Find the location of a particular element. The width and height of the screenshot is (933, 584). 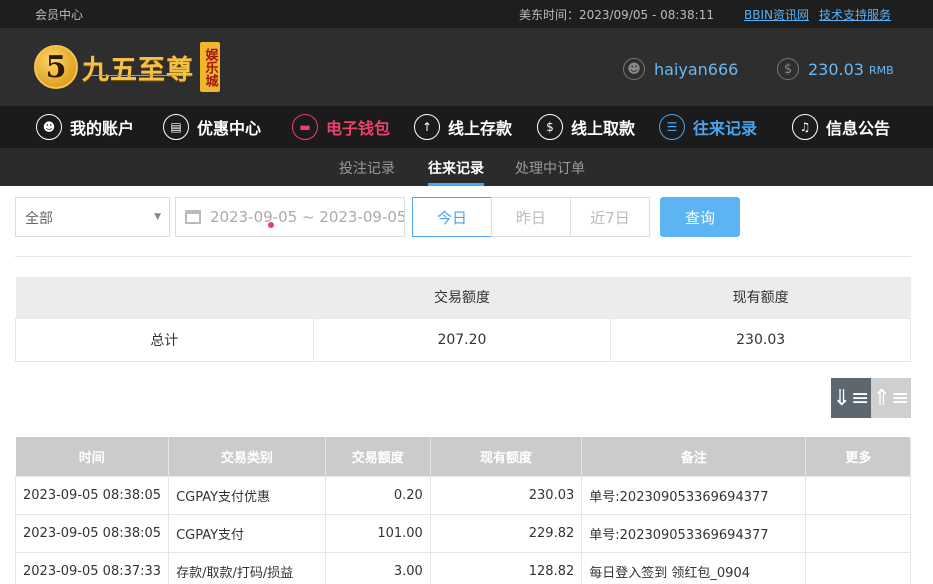

row-balance: 128.82 is located at coordinates (506, 567).